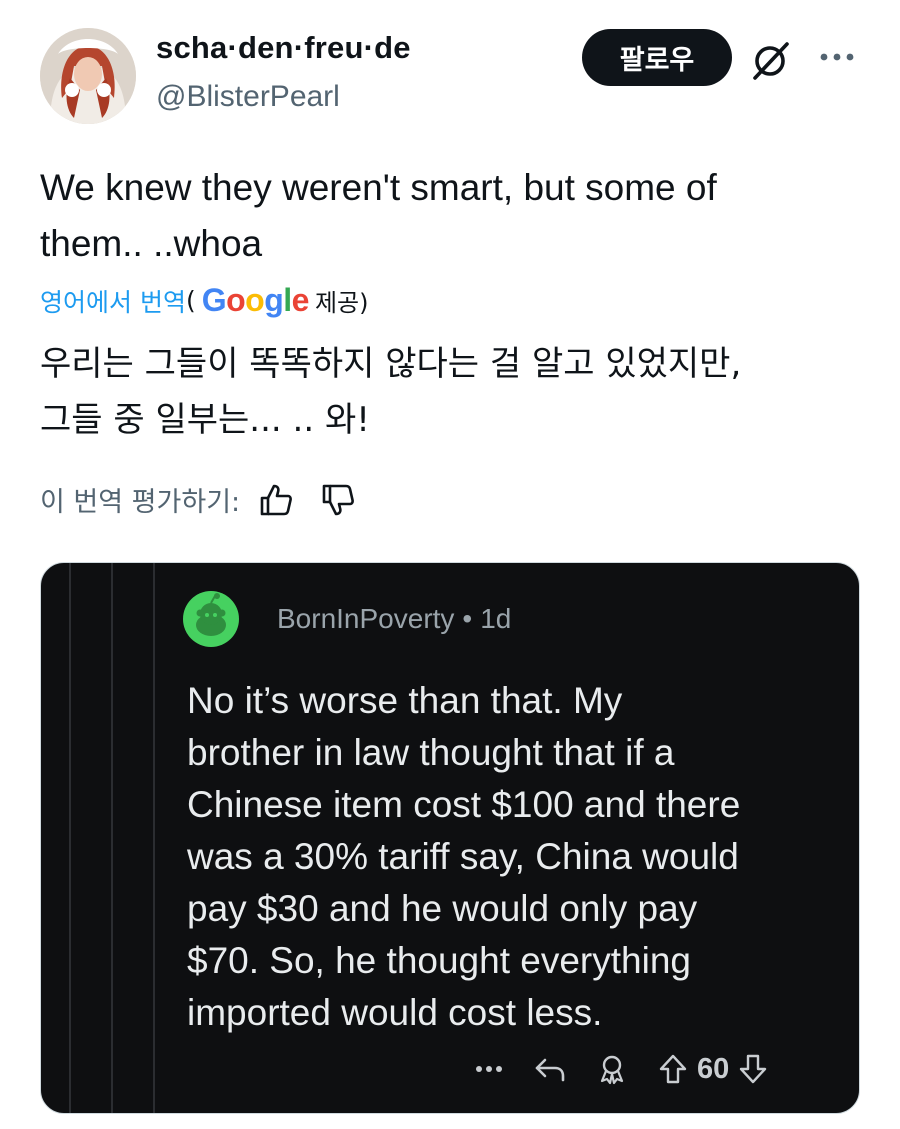 This screenshot has height=1129, width=900. Describe the element at coordinates (489, 1069) in the screenshot. I see `comment-more-icon` at that location.